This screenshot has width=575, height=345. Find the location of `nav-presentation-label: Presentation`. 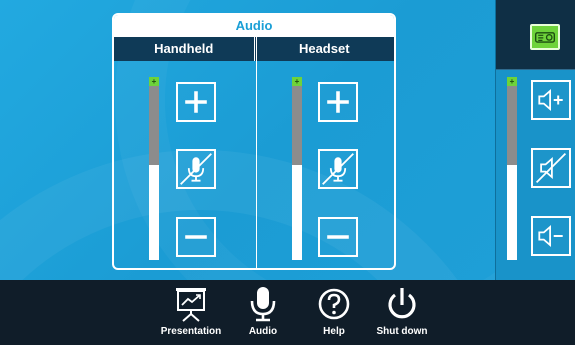

nav-presentation-label: Presentation is located at coordinates (191, 331).